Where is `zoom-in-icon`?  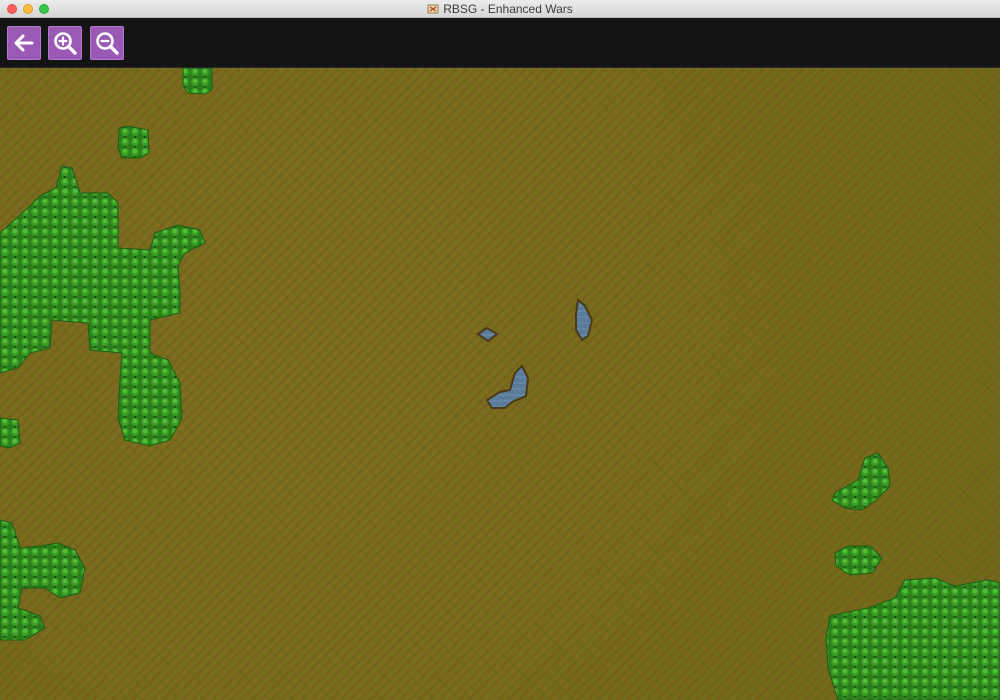 zoom-in-icon is located at coordinates (65, 43).